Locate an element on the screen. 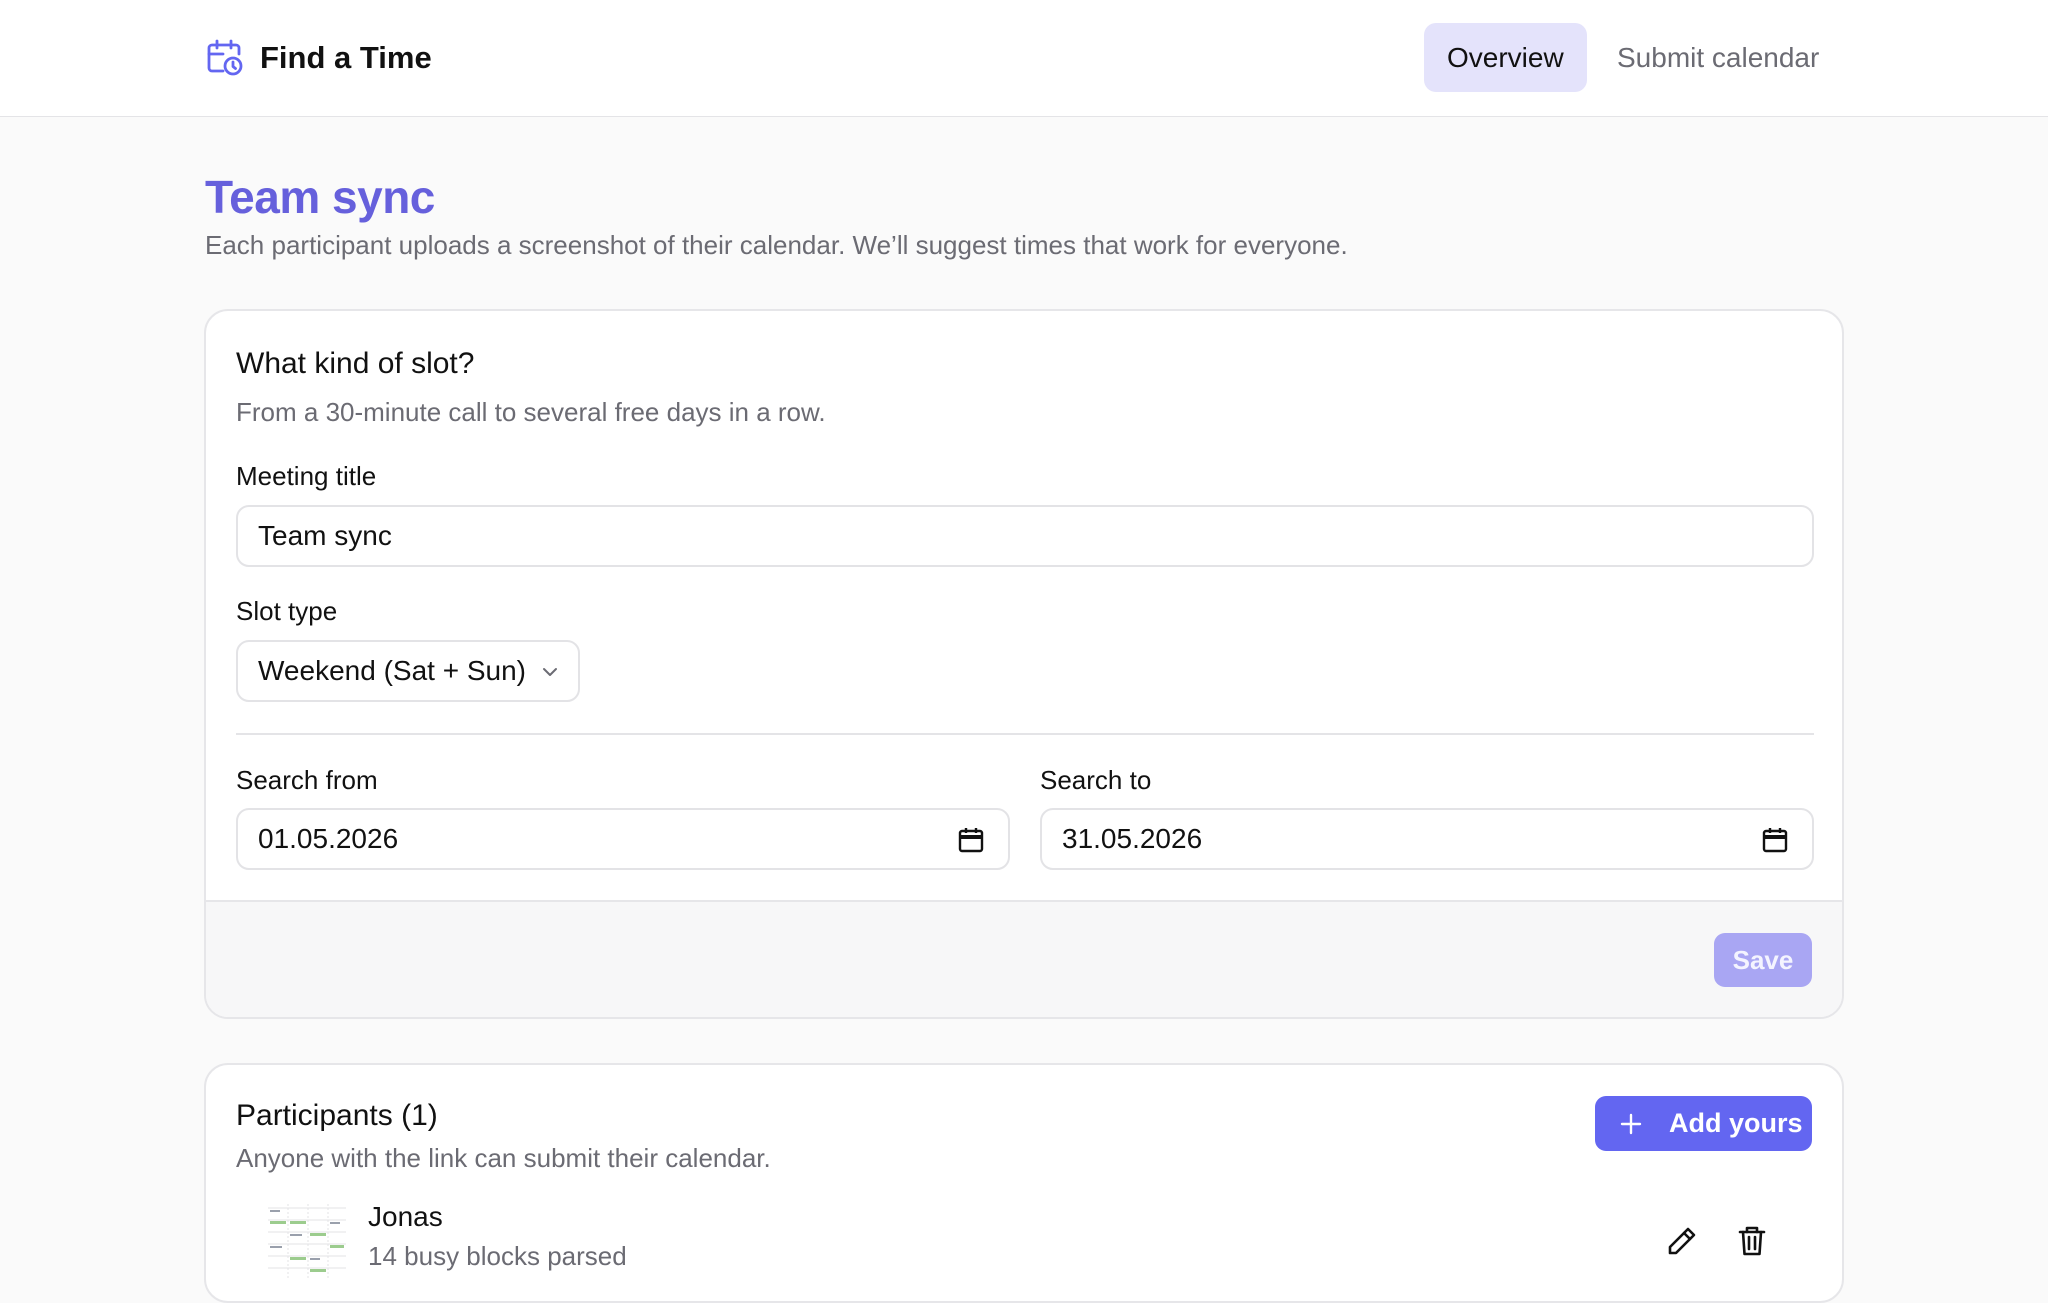 This screenshot has height=1303, width=2048. tab-submit-calendar: Submit calendar is located at coordinates (1718, 57).